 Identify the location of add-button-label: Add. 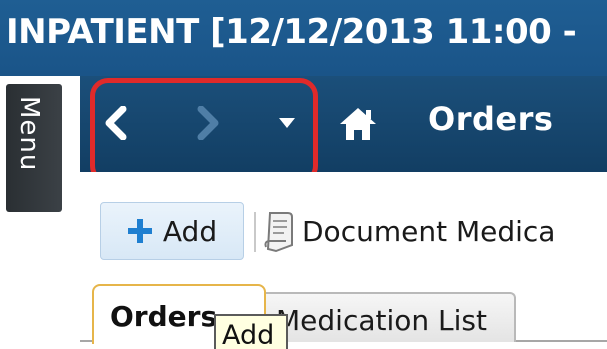
(190, 231).